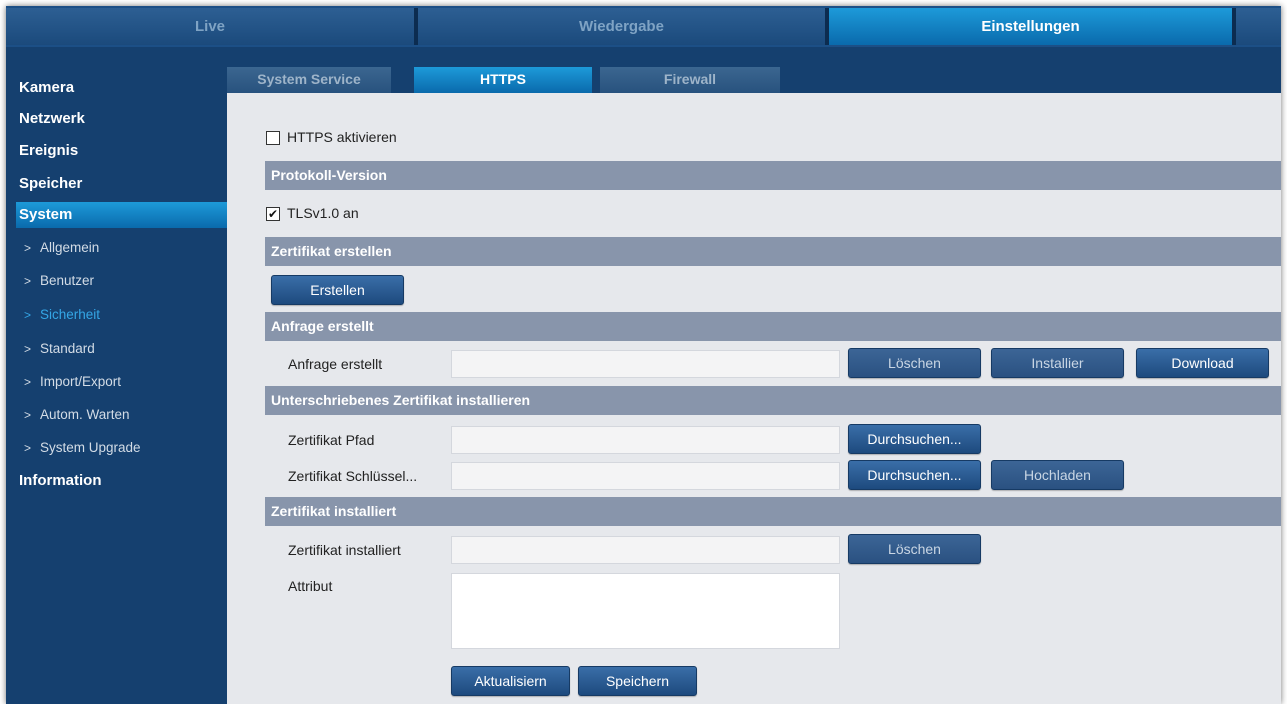 The height and width of the screenshot is (704, 1287). Describe the element at coordinates (645, 476) in the screenshot. I see `cert-key-field` at that location.